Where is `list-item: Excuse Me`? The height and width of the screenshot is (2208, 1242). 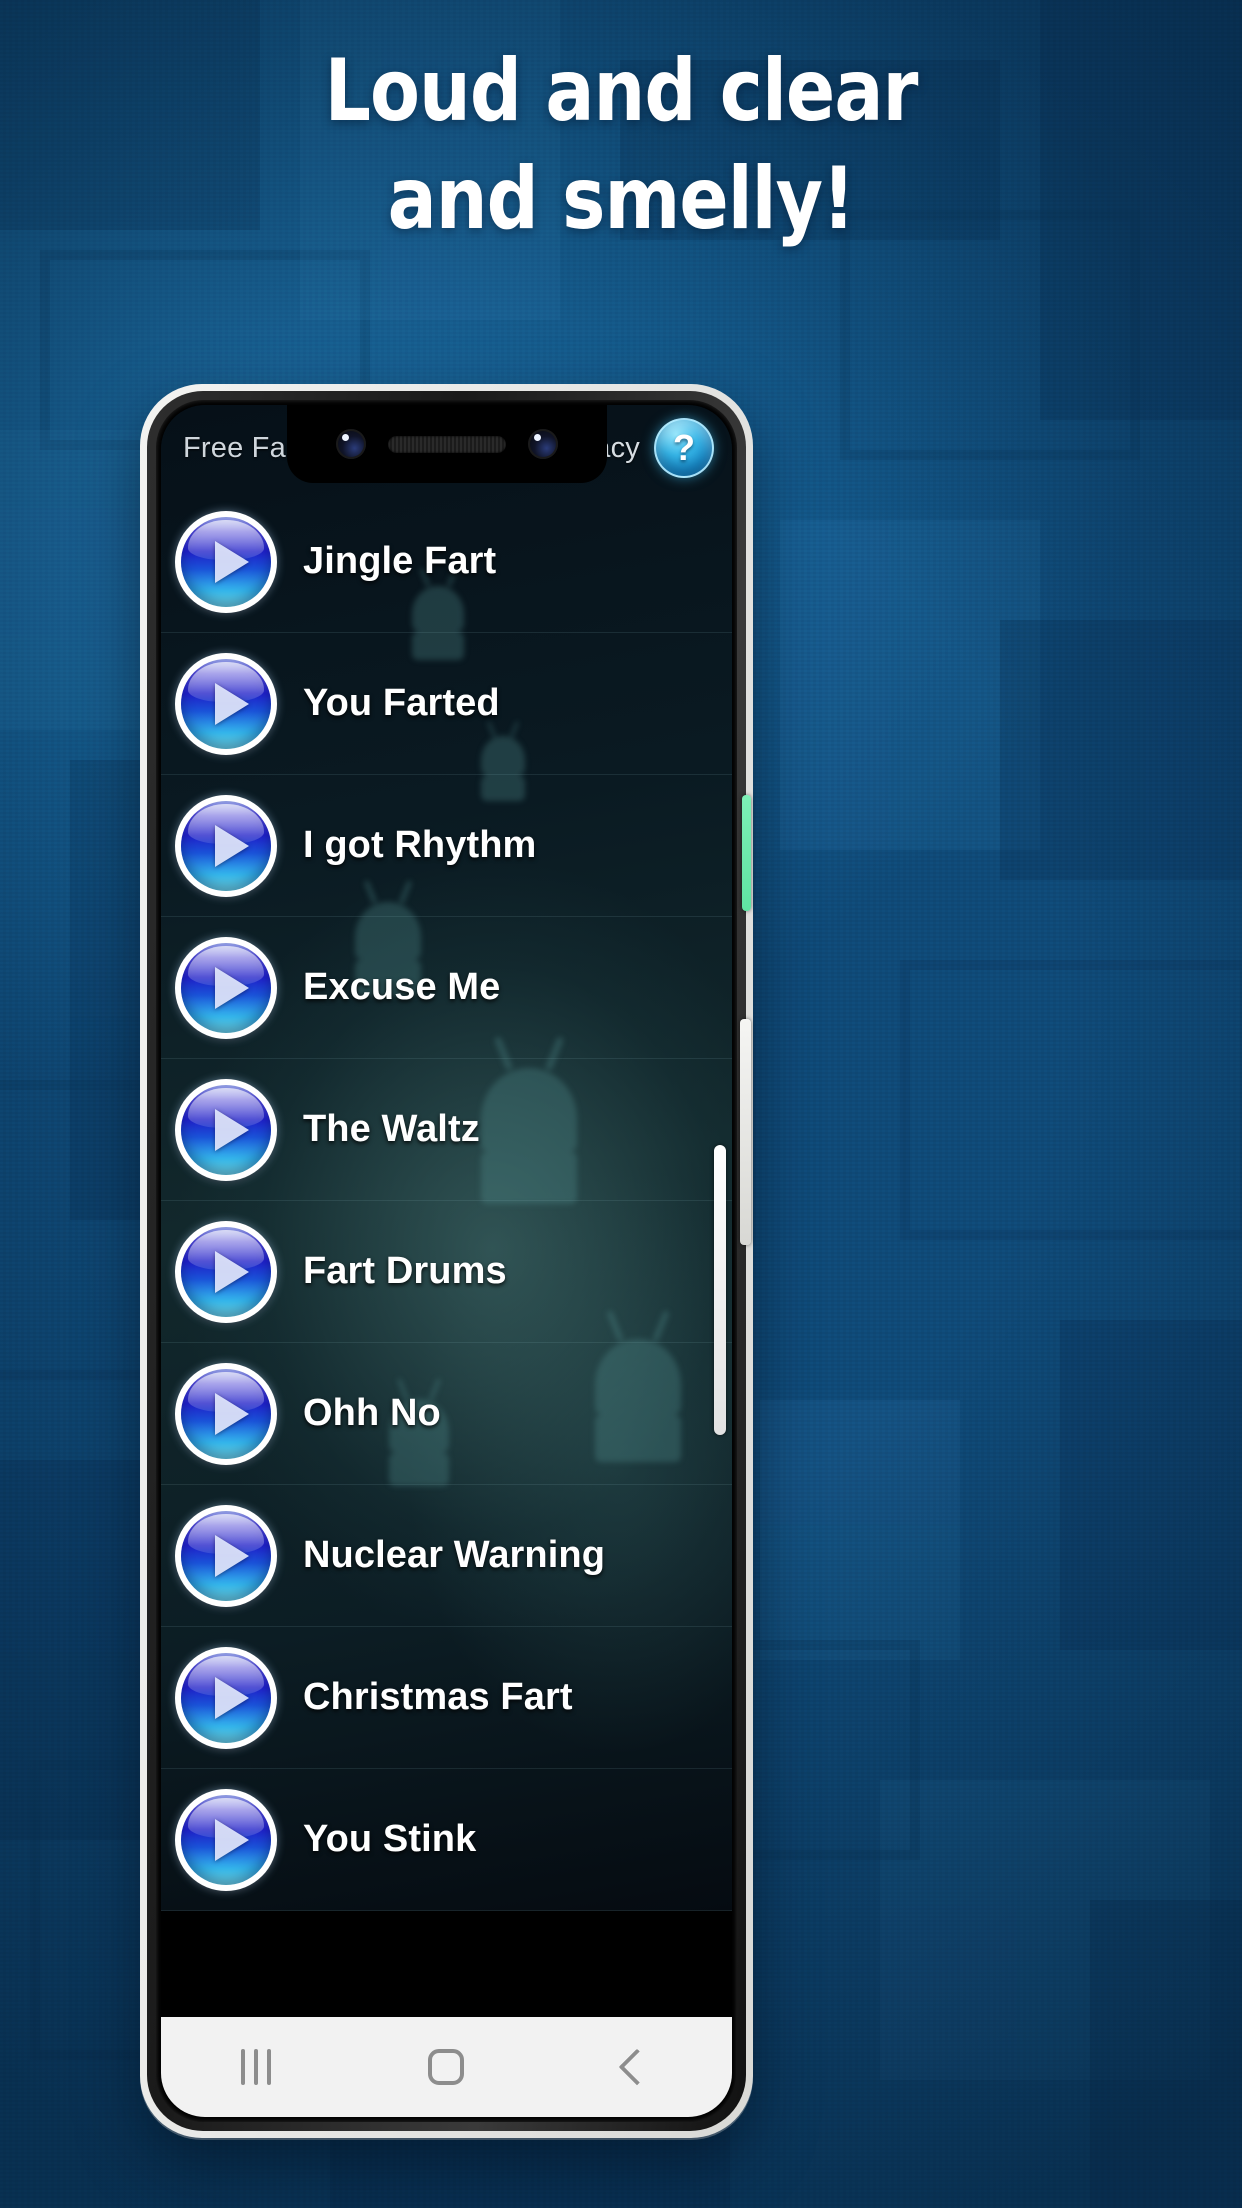 list-item: Excuse Me is located at coordinates (446, 988).